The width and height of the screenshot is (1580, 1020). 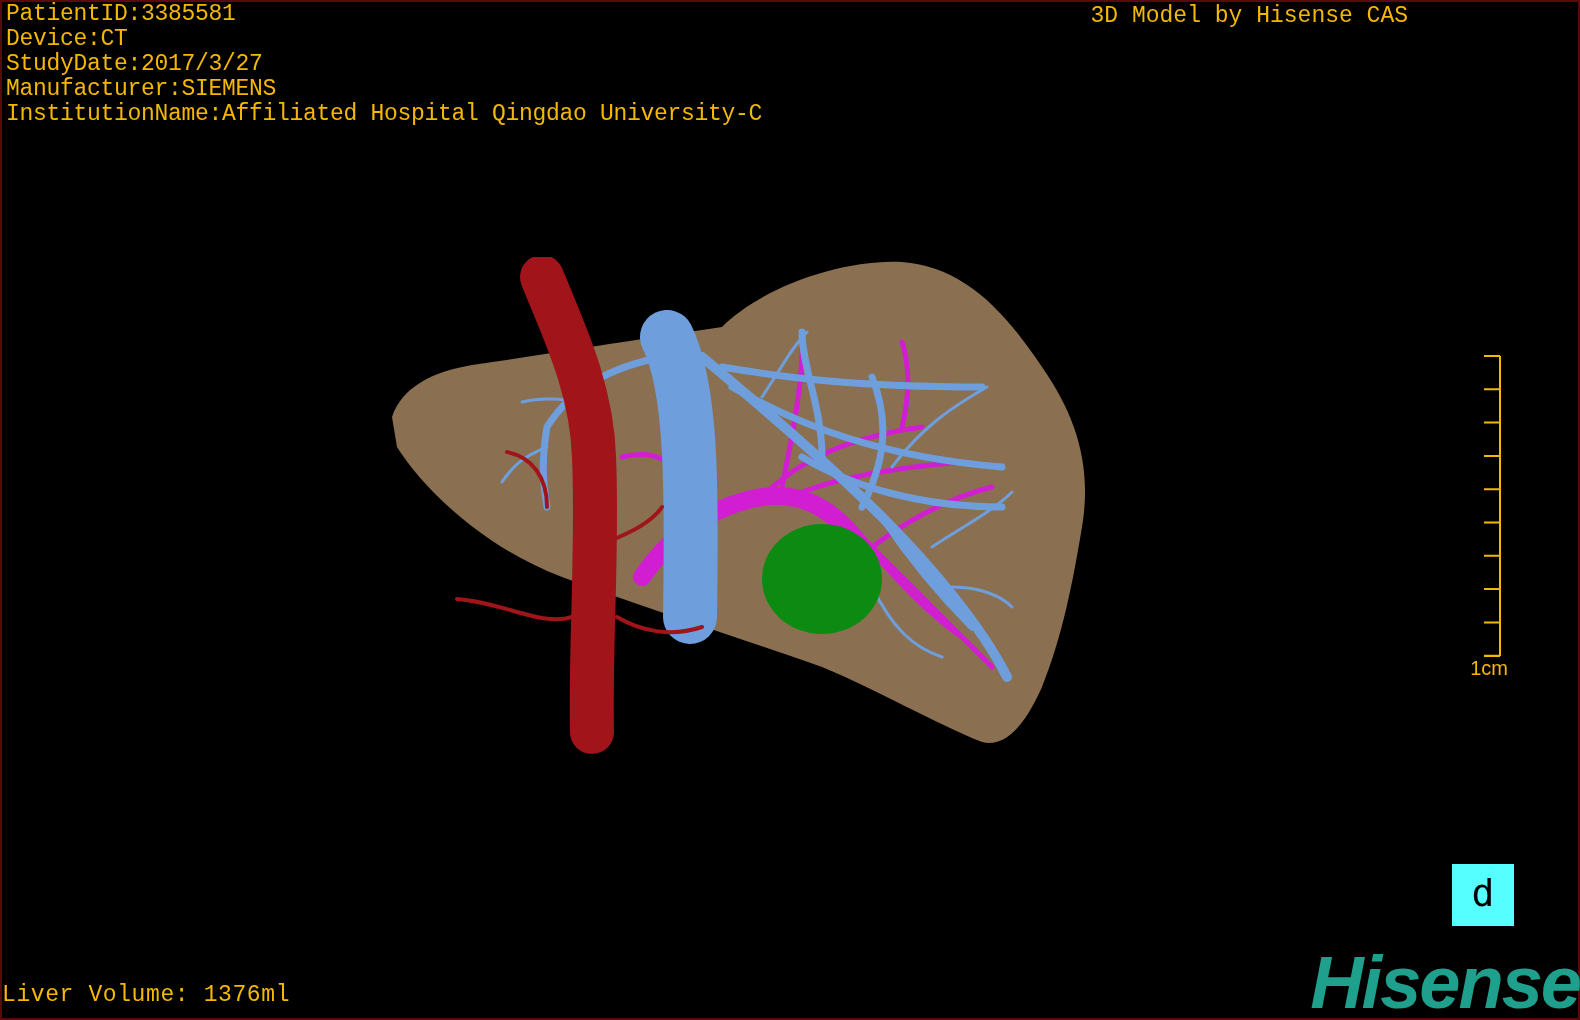 I want to click on info-line: PatientID:3385581, so click(x=121, y=14).